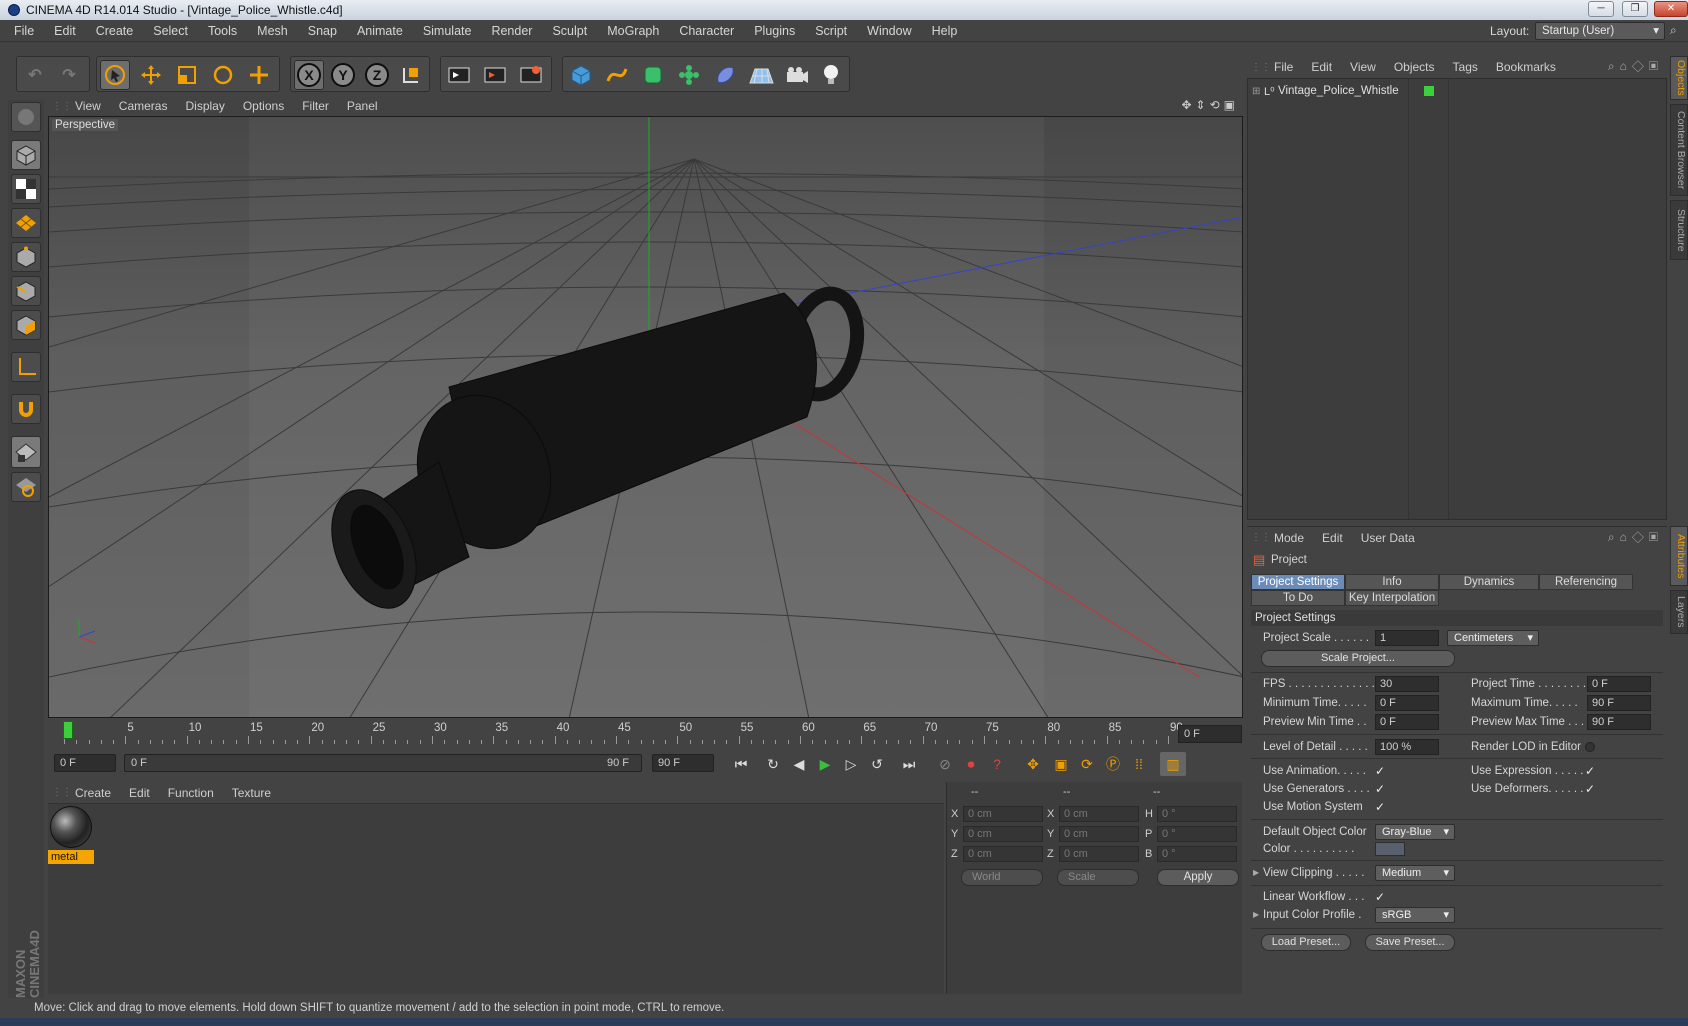  What do you see at coordinates (204, 106) in the screenshot?
I see `viewport-menu-display: Display` at bounding box center [204, 106].